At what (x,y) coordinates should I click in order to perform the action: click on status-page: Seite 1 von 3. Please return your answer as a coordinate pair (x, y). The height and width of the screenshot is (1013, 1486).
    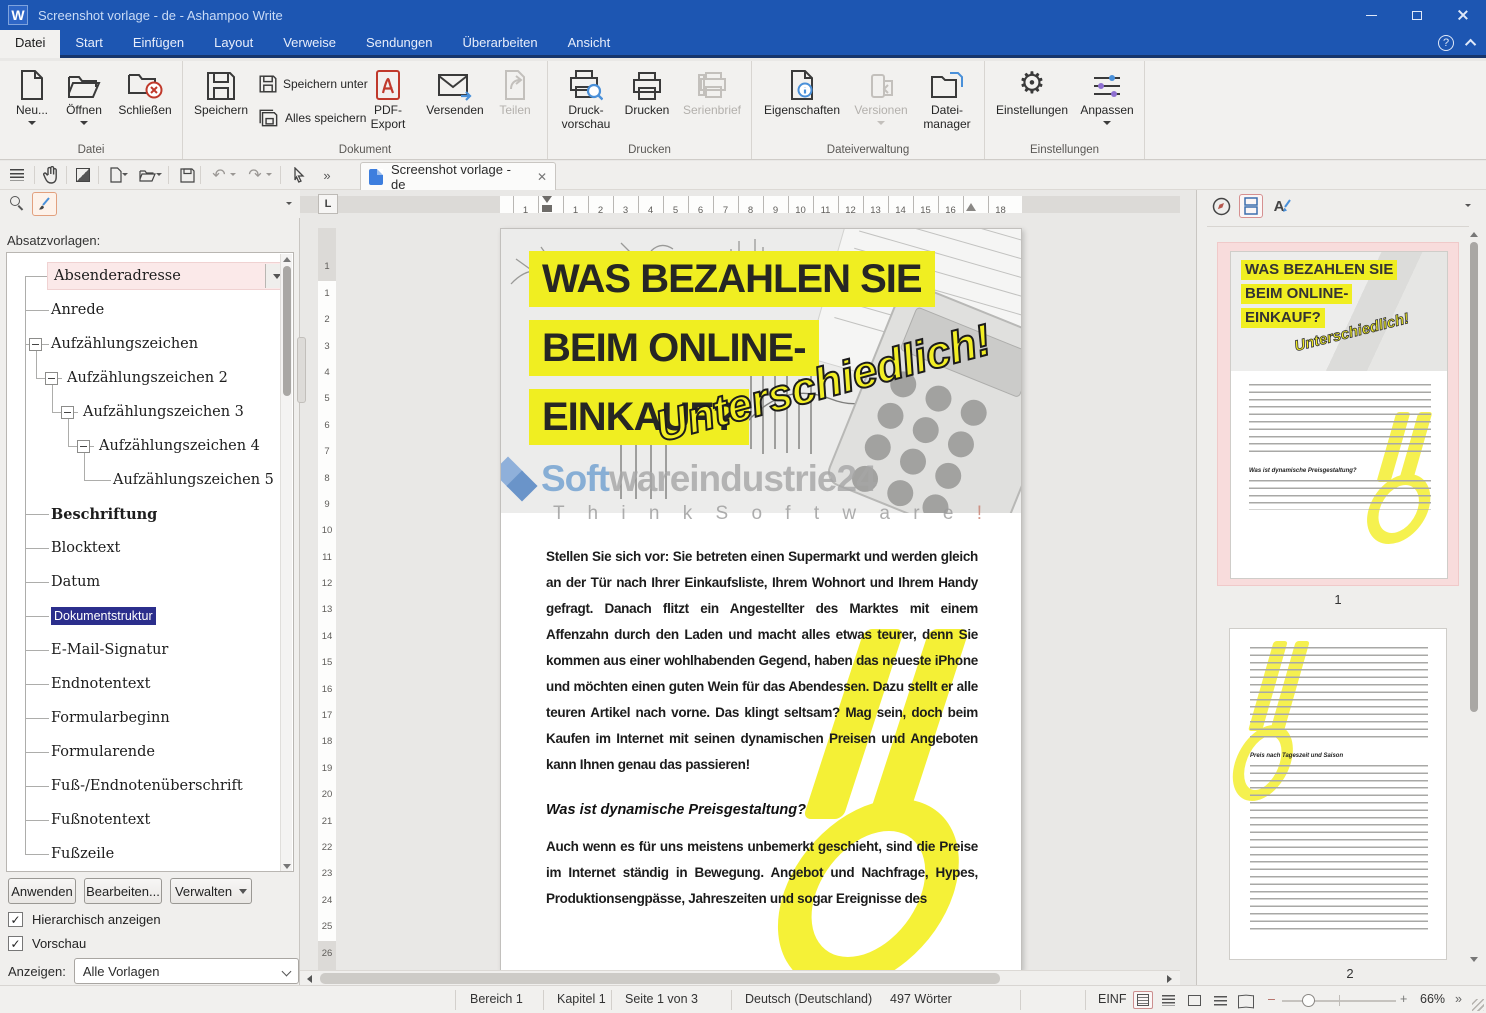
    Looking at the image, I should click on (661, 999).